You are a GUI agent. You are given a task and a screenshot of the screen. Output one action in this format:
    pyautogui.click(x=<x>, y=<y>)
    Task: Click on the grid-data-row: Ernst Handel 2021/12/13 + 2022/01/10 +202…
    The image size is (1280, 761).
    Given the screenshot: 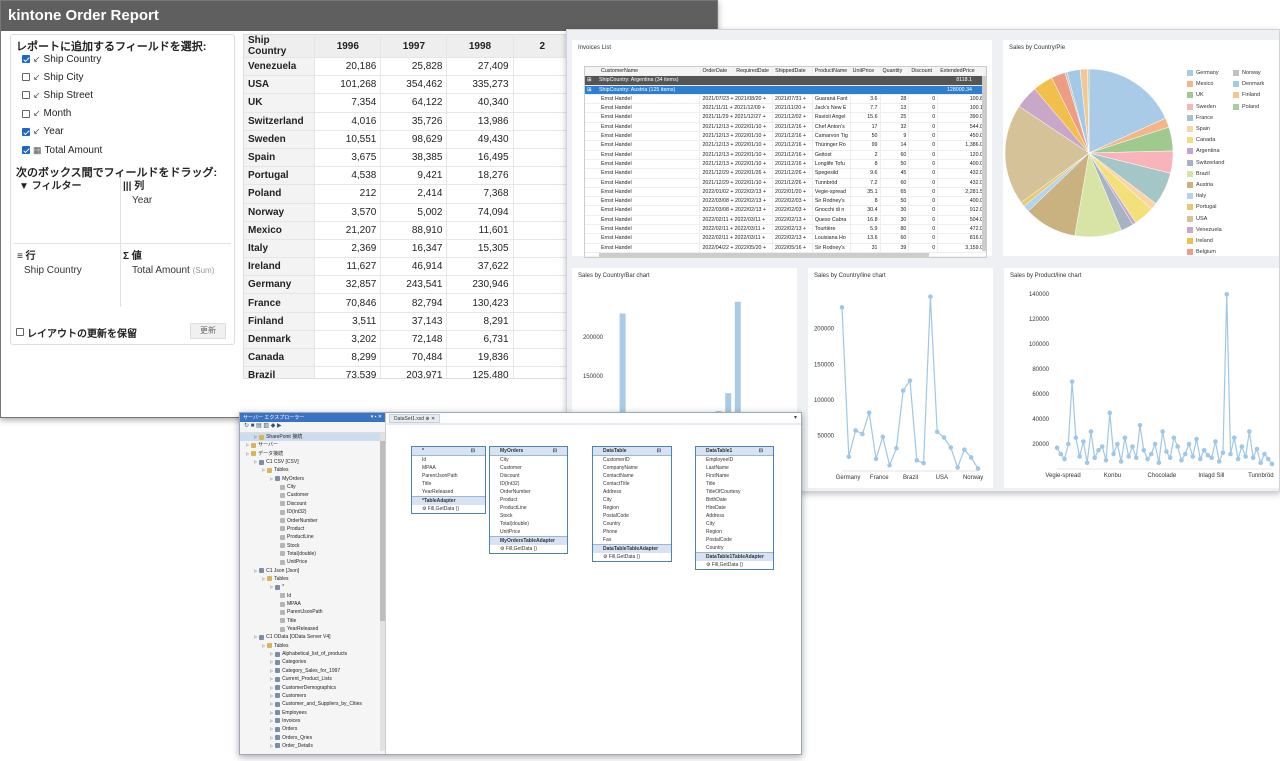 What is the action you would take?
    pyautogui.click(x=785, y=137)
    